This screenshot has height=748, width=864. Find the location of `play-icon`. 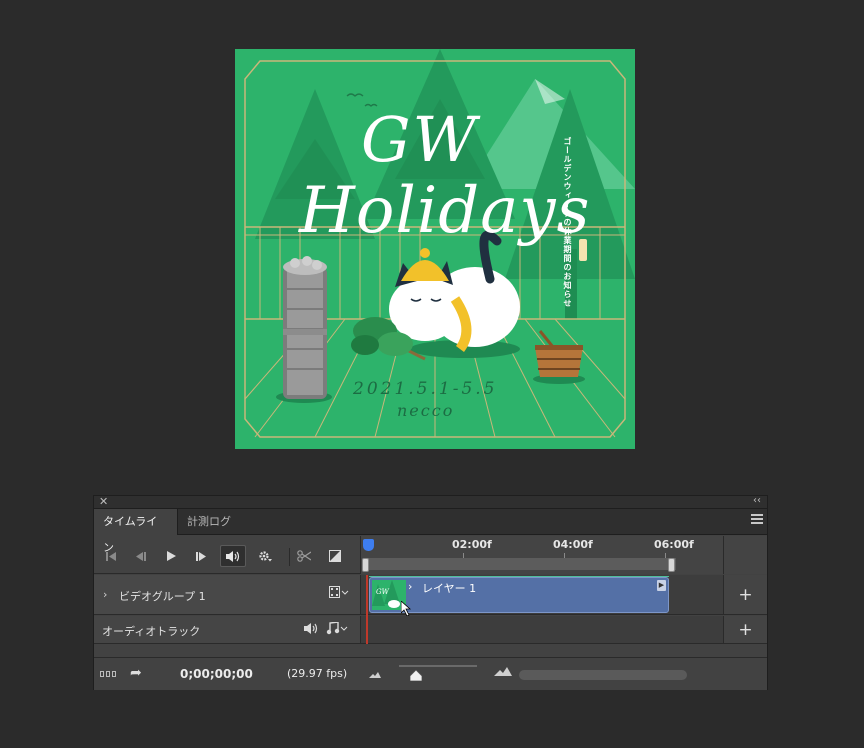

play-icon is located at coordinates (171, 556).